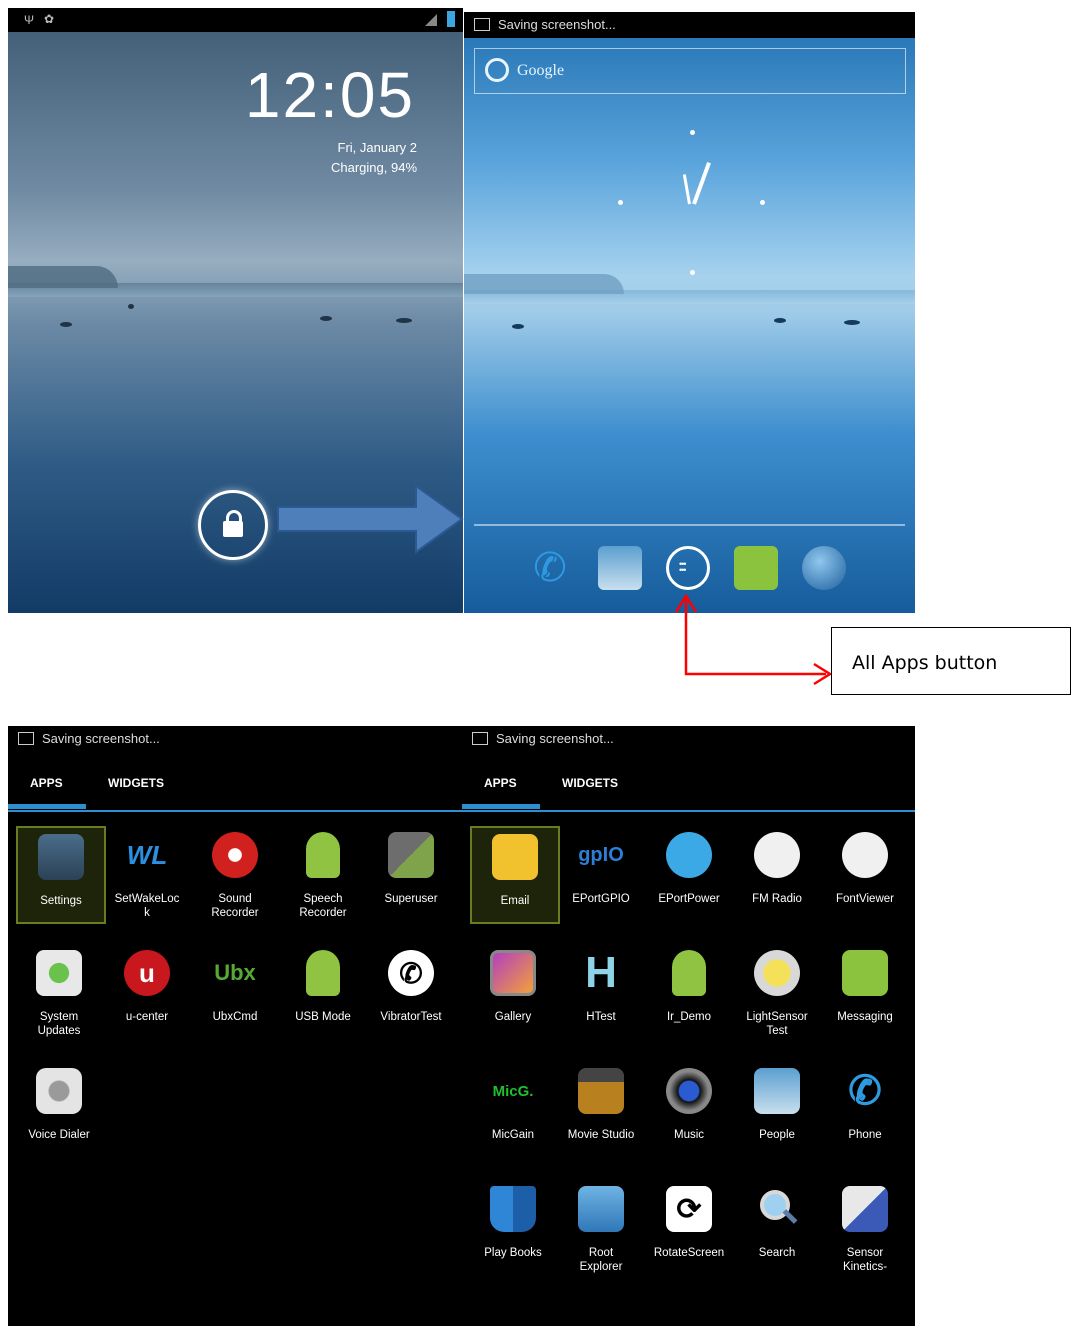  What do you see at coordinates (235, 20) in the screenshot?
I see `lock-status-bar: Ψ ✿` at bounding box center [235, 20].